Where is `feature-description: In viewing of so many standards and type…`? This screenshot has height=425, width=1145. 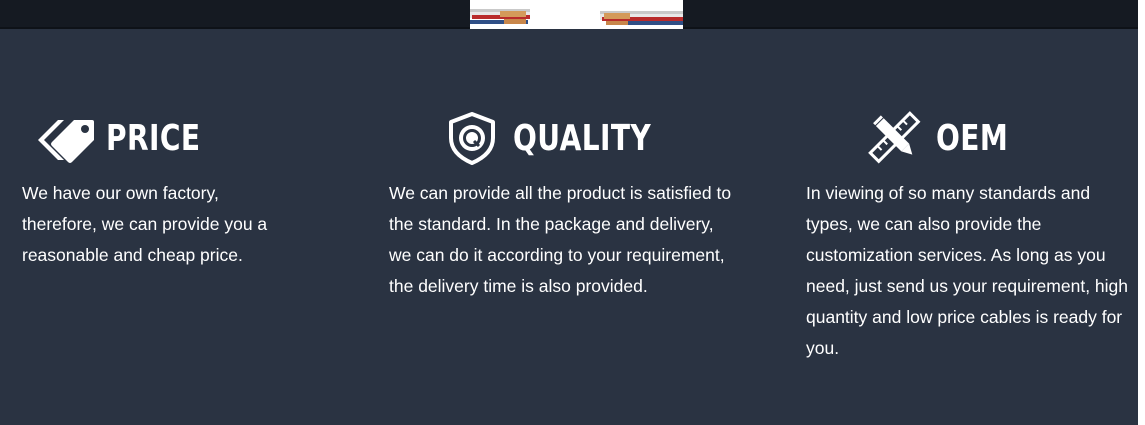
feature-description: In viewing of so many standards and type… is located at coordinates (967, 270).